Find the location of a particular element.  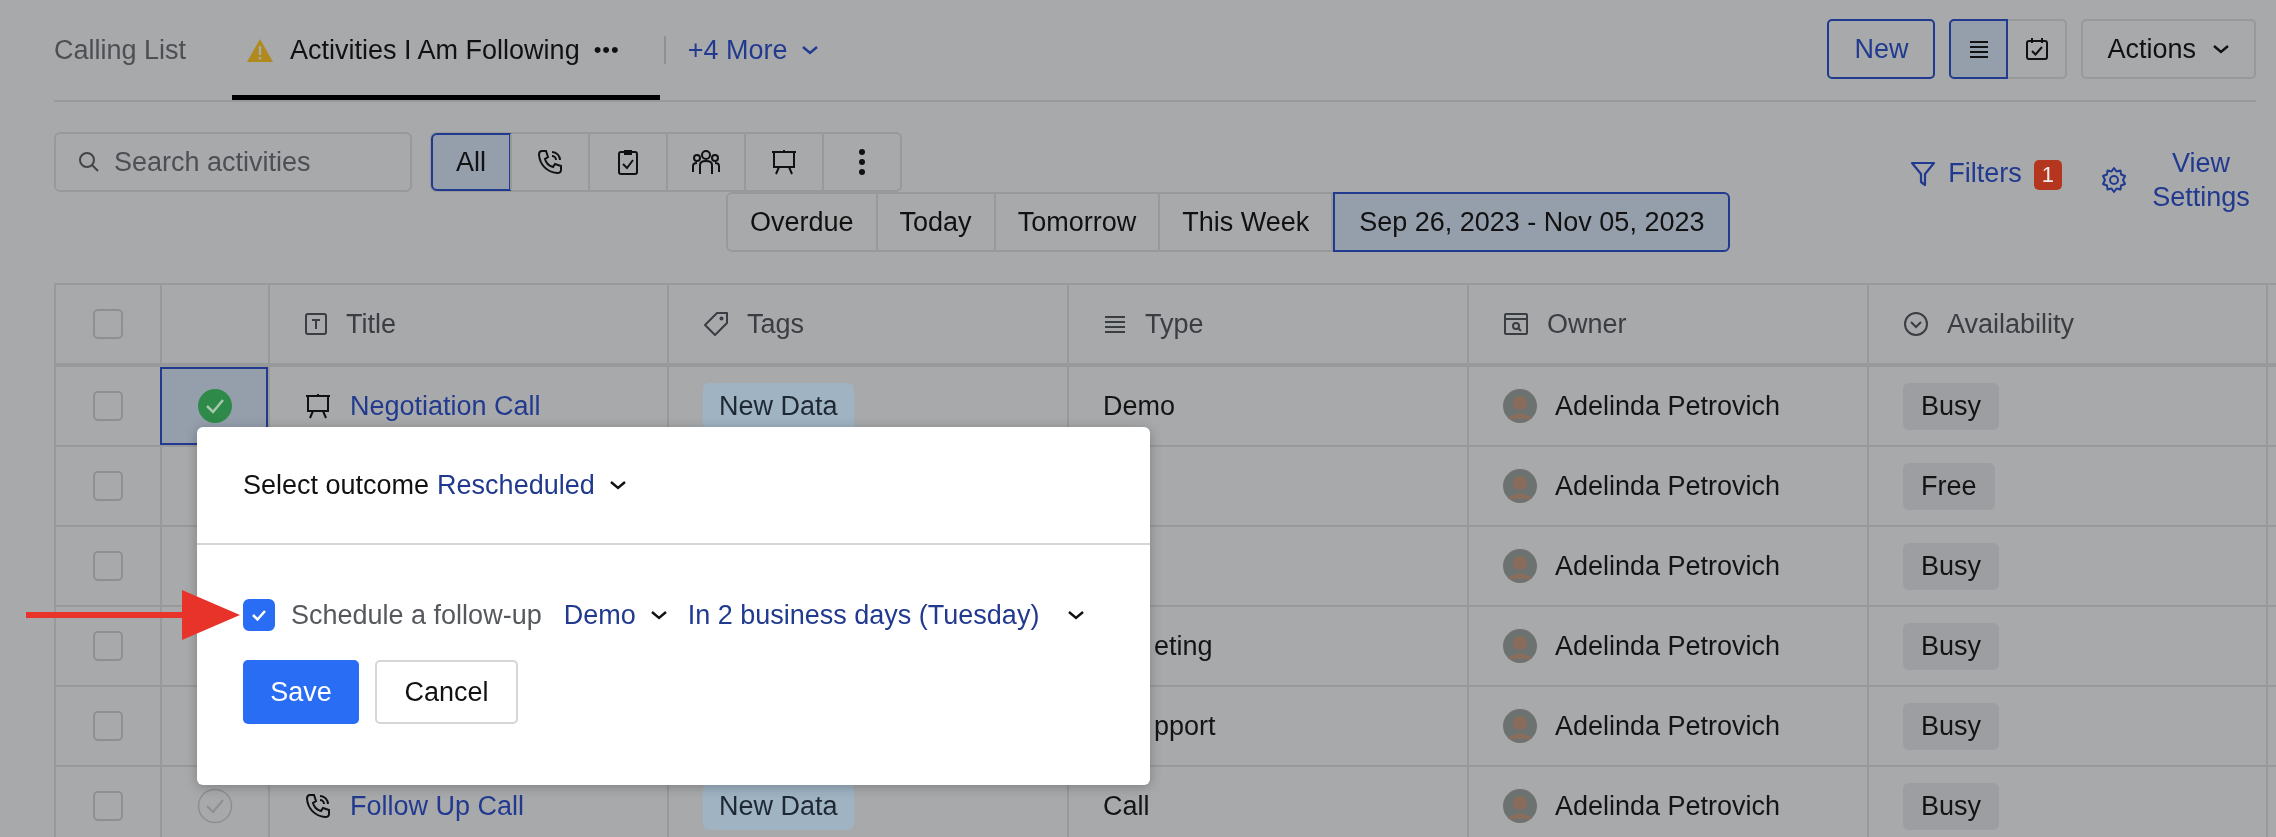

people-icon is located at coordinates (706, 162).